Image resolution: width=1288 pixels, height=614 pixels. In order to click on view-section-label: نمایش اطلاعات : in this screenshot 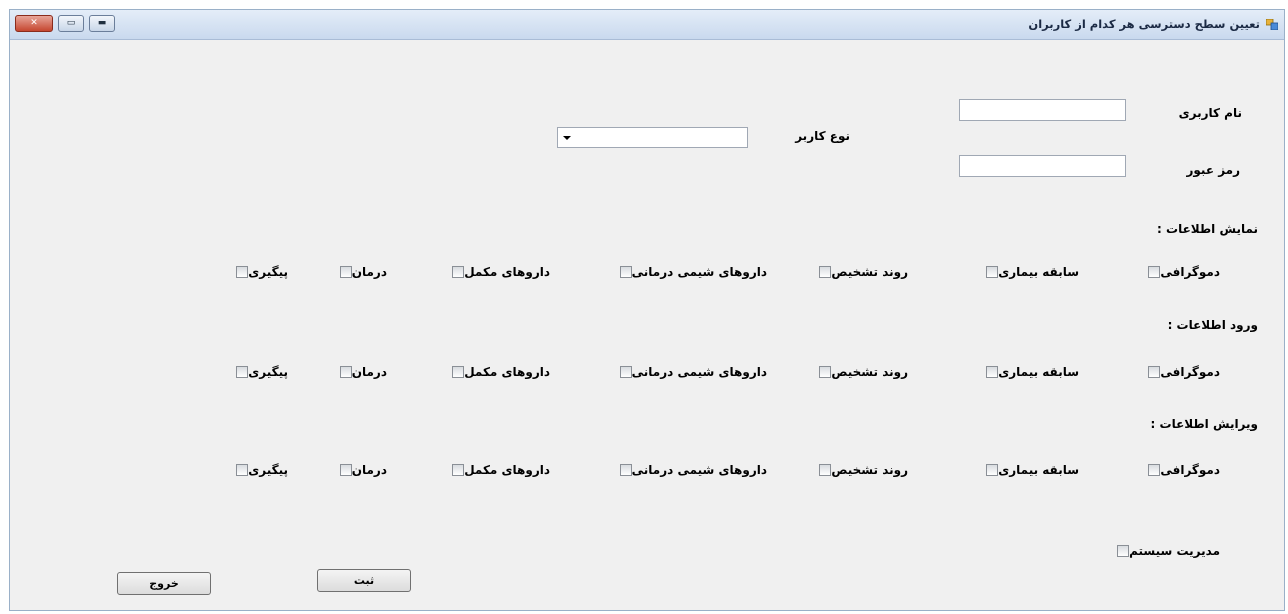, I will do `click(1207, 229)`.